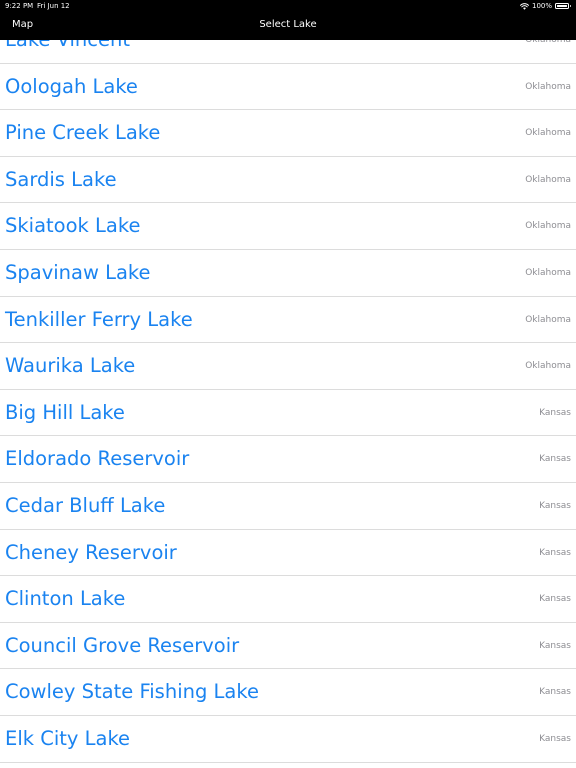 The image size is (576, 768). I want to click on lake-row: Waurika Lake Oklahoma, so click(288, 366).